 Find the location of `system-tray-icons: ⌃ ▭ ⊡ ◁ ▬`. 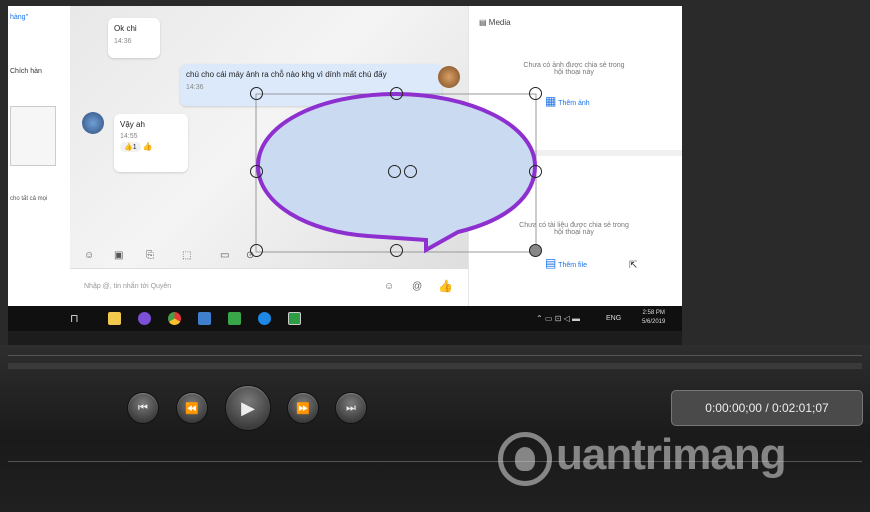

system-tray-icons: ⌃ ▭ ⊡ ◁ ▬ is located at coordinates (558, 318).